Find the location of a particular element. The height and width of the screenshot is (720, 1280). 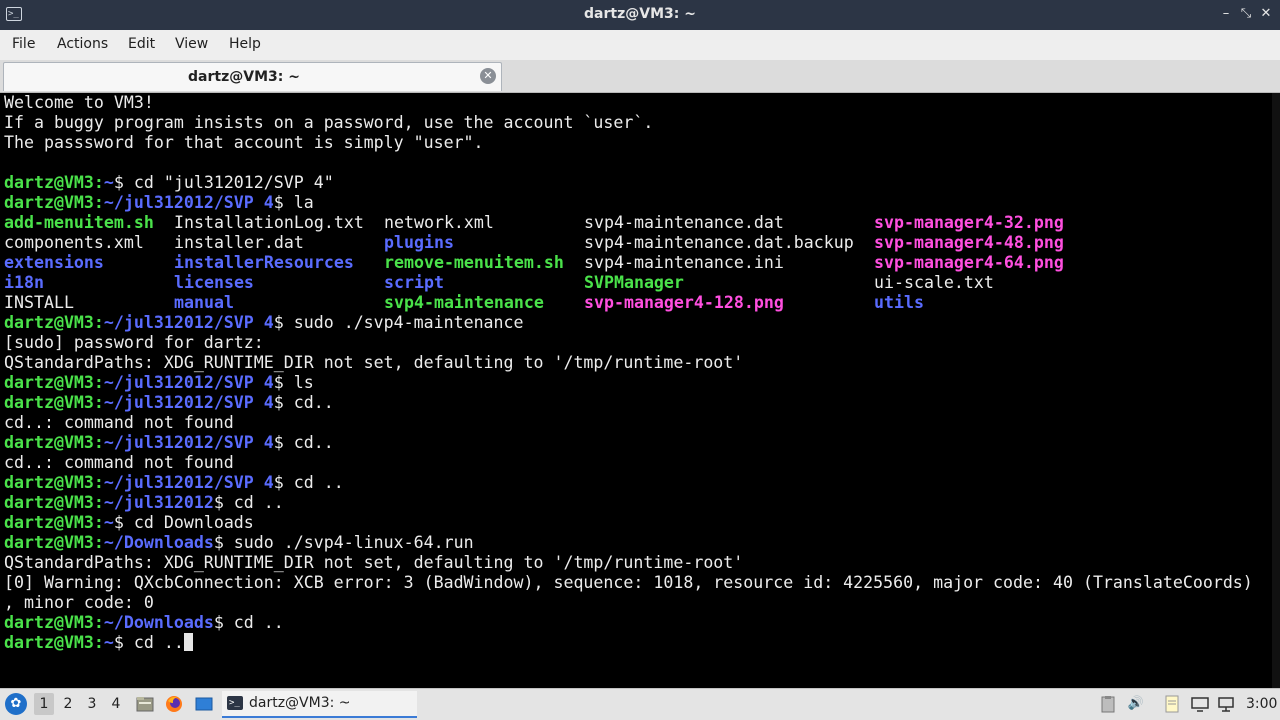

prompt-line: dartz@VM3:~$ cd "jul312012/SVP 4" is located at coordinates (169, 183).